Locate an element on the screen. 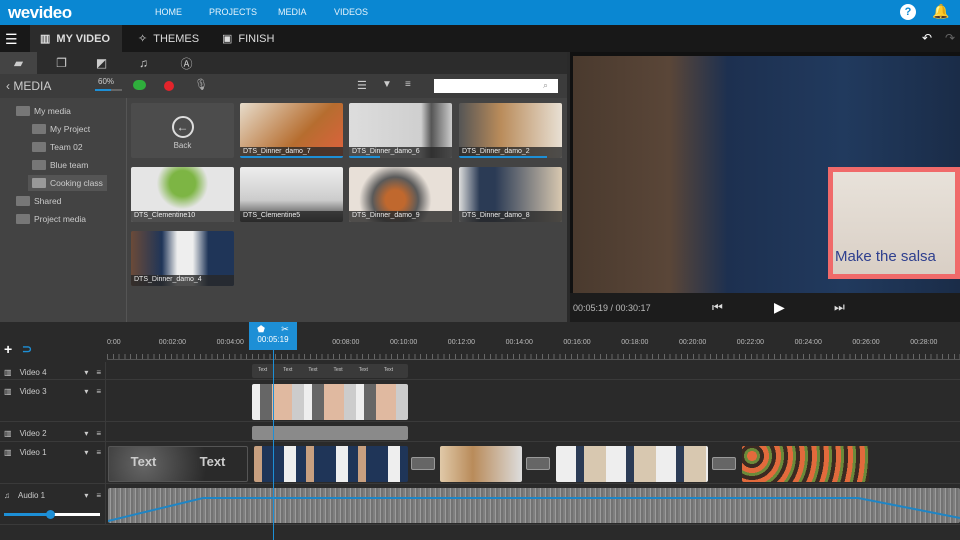  audio-volume-slider is located at coordinates (52, 514).